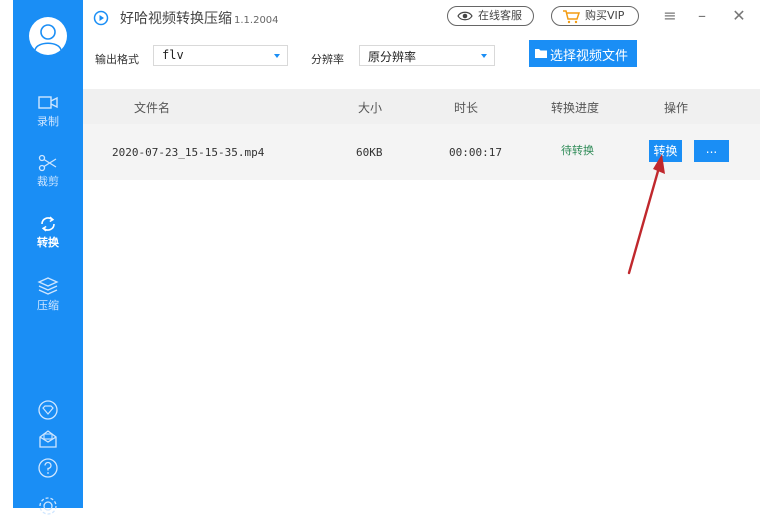 Image resolution: width=768 pixels, height=518 pixels. What do you see at coordinates (48, 286) in the screenshot?
I see `layers-icon` at bounding box center [48, 286].